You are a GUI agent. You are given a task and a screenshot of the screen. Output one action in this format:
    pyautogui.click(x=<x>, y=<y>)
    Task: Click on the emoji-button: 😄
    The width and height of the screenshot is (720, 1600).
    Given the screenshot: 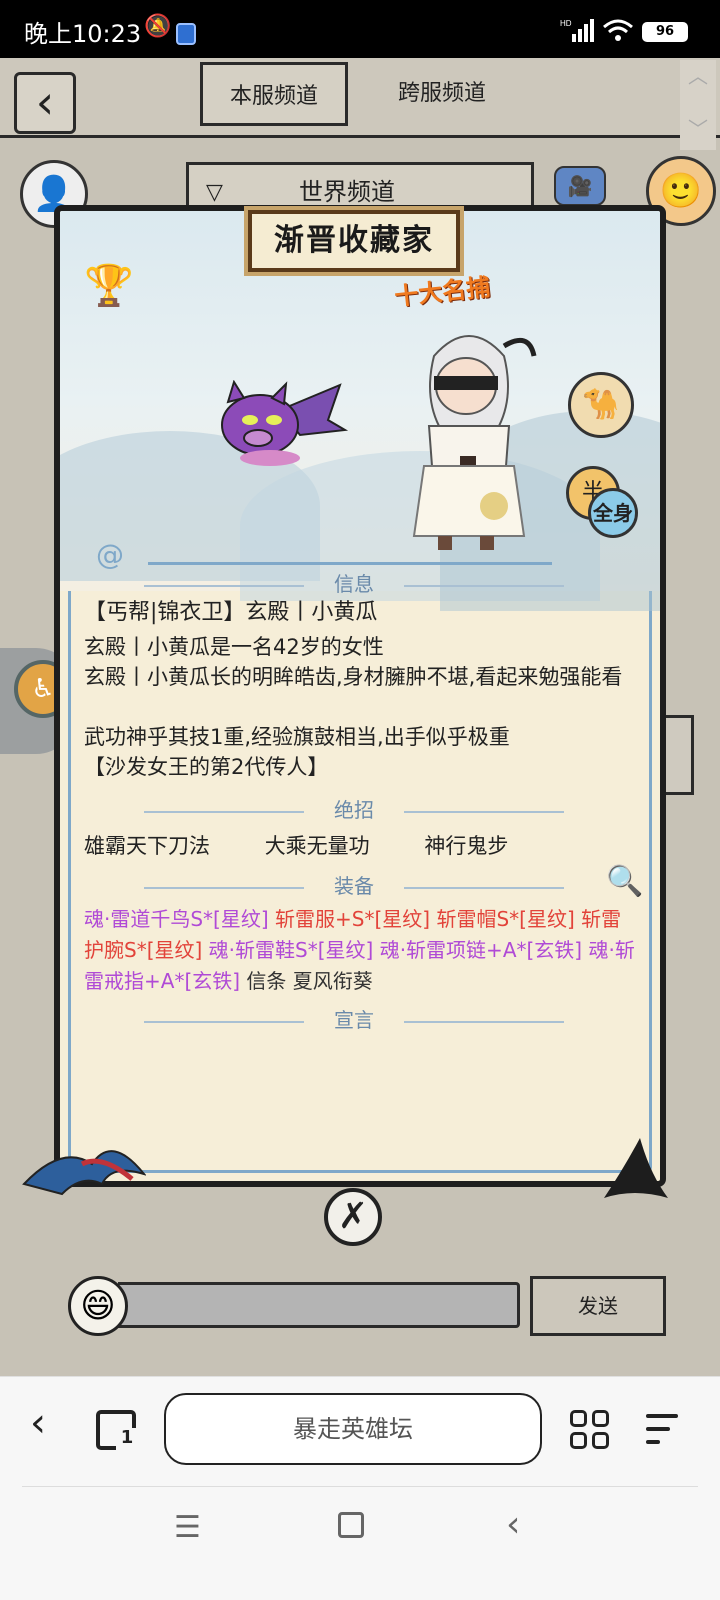 What is the action you would take?
    pyautogui.click(x=98, y=1306)
    